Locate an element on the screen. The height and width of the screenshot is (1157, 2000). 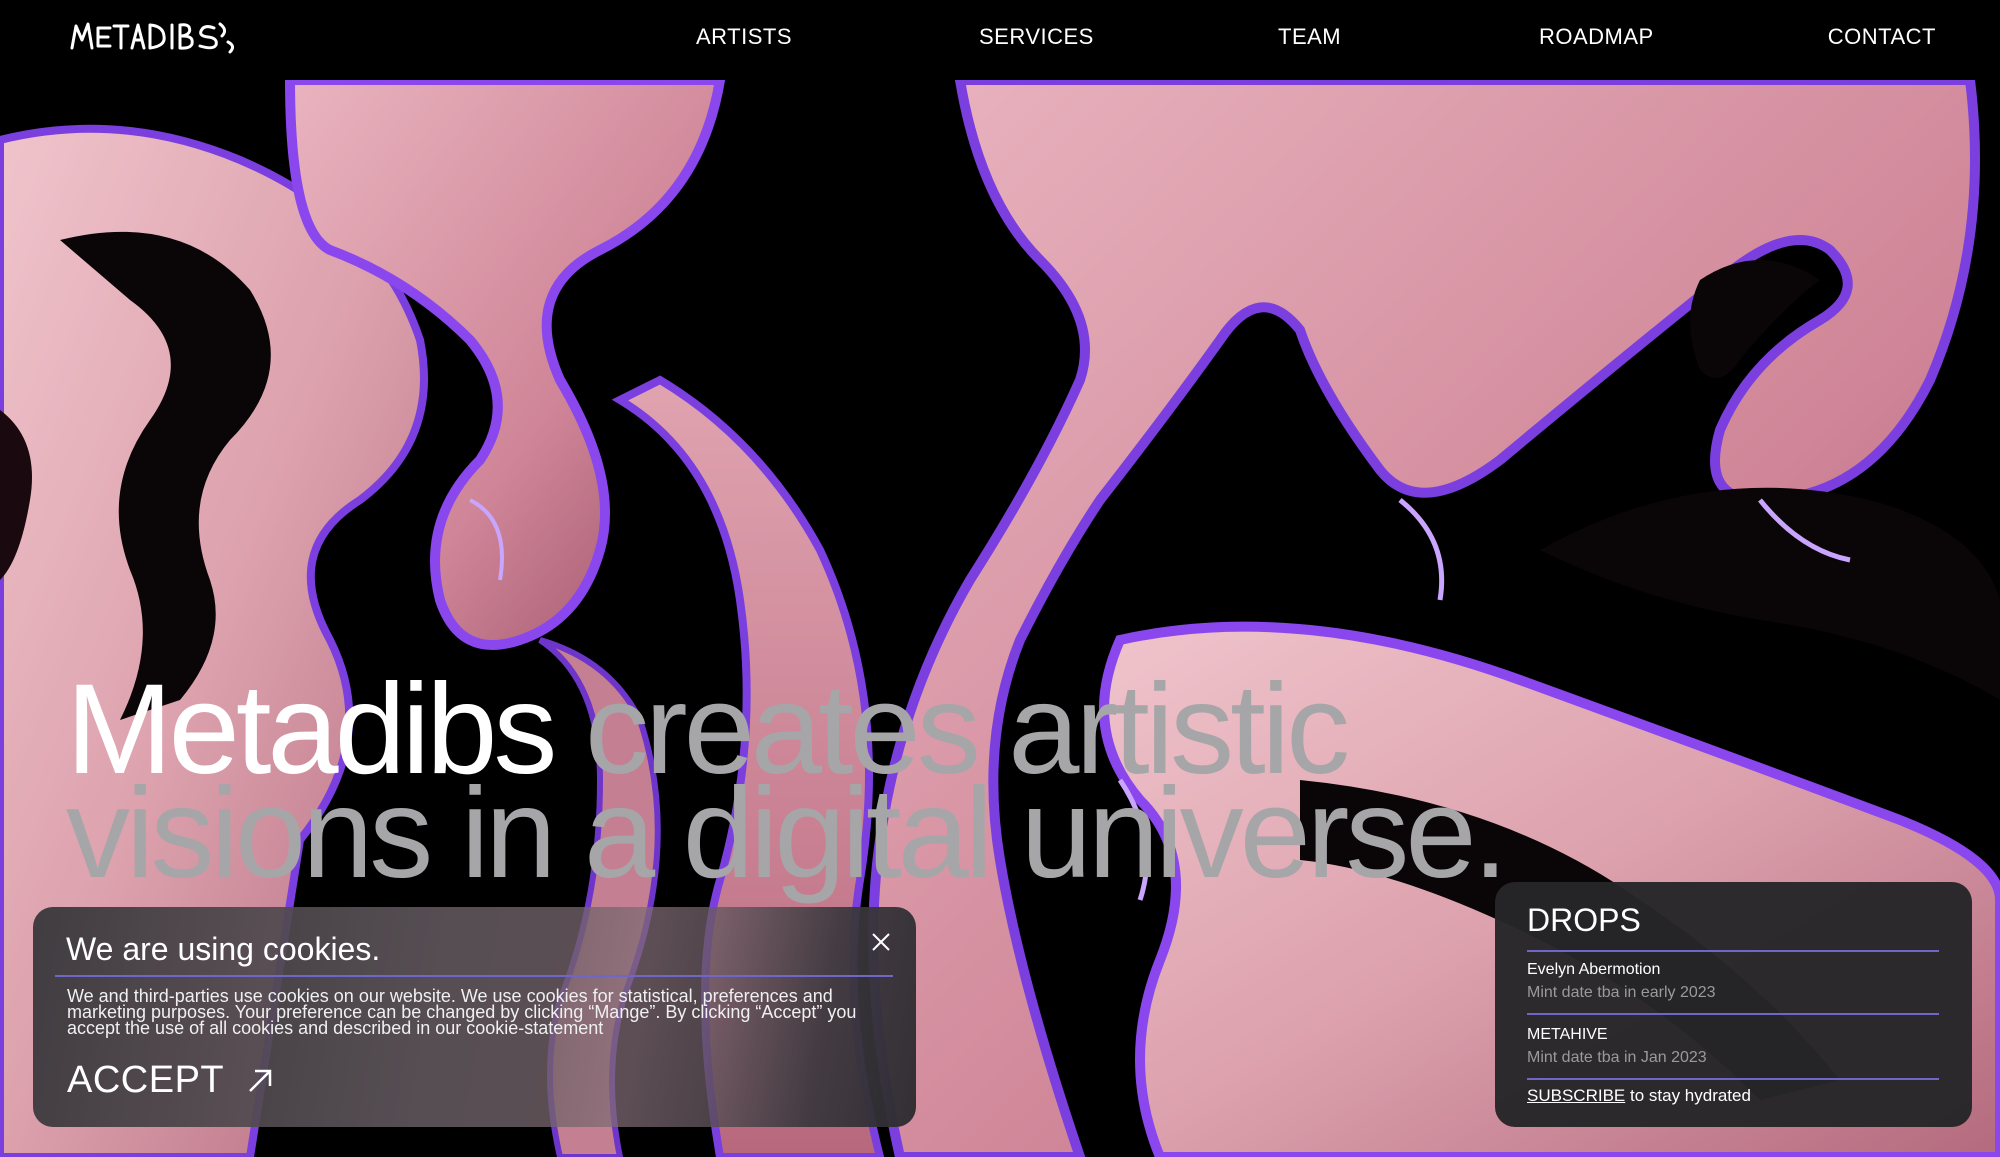
cookie-divider is located at coordinates (474, 976).